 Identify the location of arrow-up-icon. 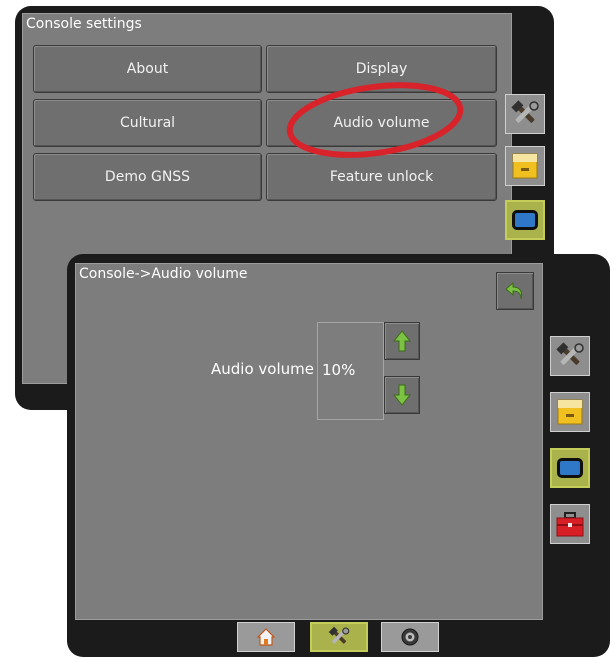
(402, 341).